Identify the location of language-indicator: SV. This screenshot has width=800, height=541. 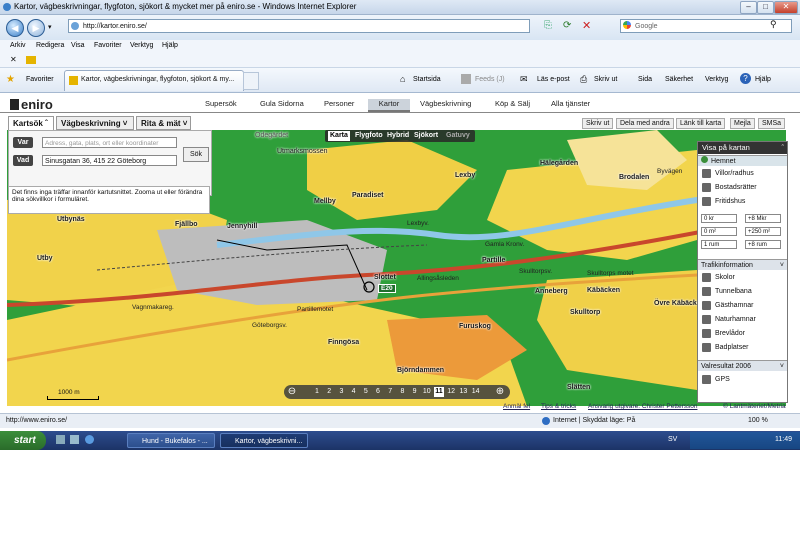
(672, 439).